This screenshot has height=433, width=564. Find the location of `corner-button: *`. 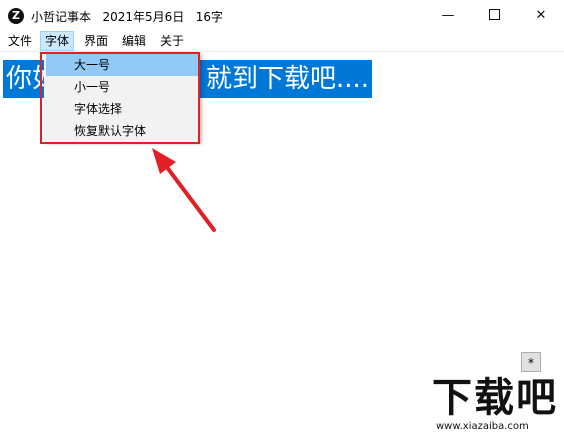

corner-button: * is located at coordinates (531, 362).